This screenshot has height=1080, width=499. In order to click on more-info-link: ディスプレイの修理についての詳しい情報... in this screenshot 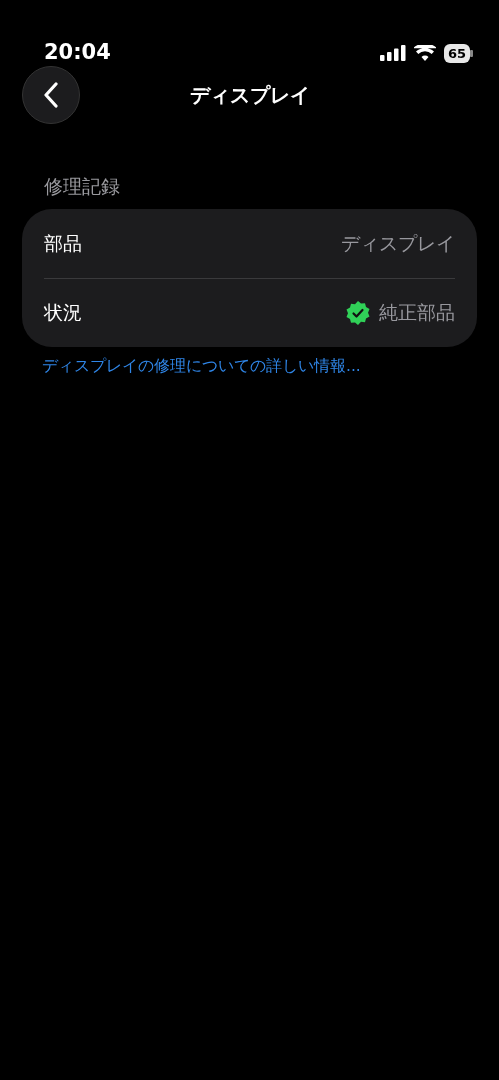, I will do `click(201, 366)`.